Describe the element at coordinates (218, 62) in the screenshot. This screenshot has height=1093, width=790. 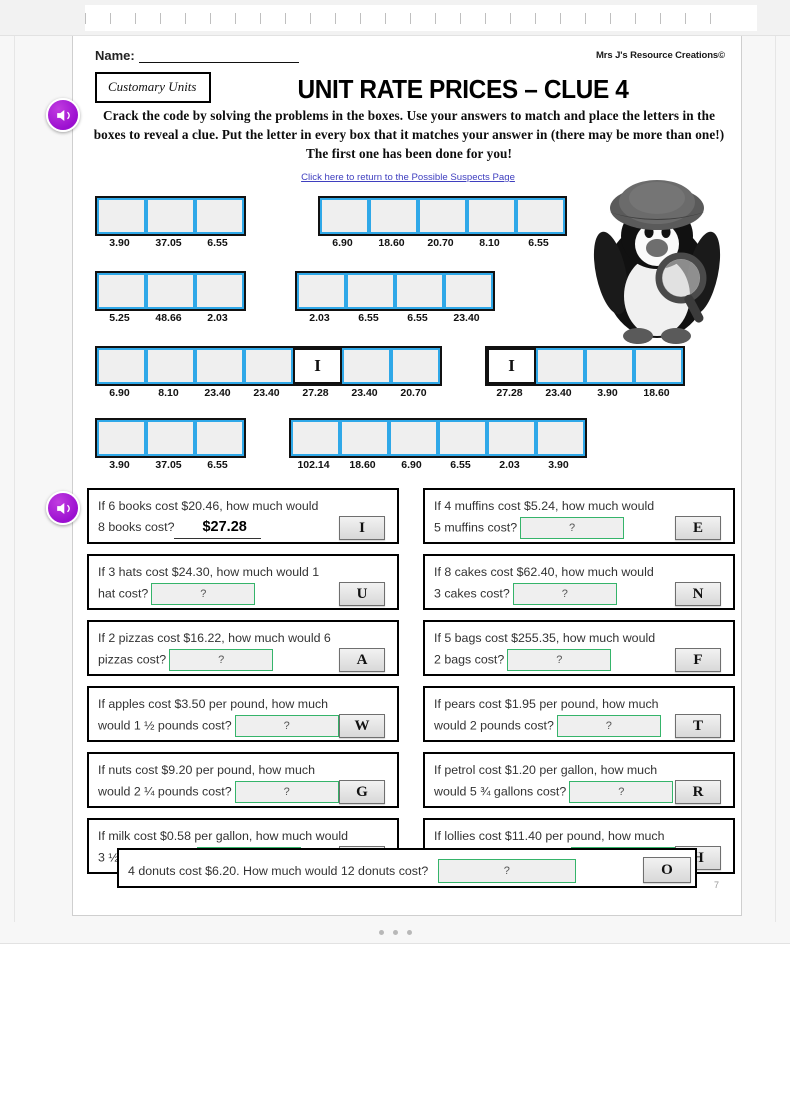
I see `name-write-line` at that location.